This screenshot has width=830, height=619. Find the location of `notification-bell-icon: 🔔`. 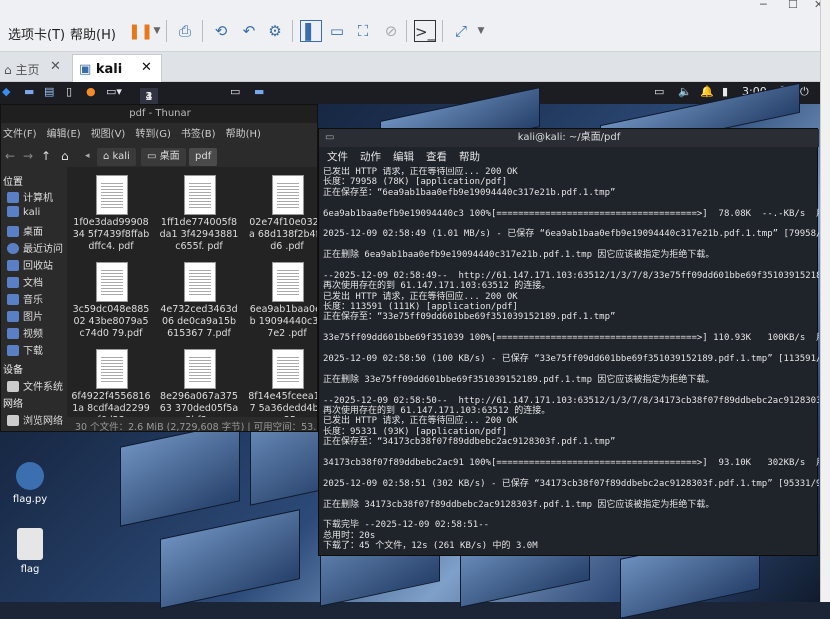

notification-bell-icon: 🔔 is located at coordinates (707, 91).